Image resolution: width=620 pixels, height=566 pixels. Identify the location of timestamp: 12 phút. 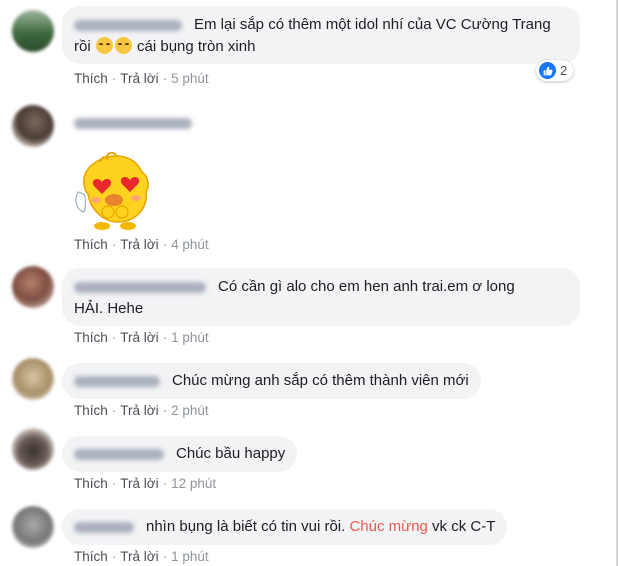
(193, 483).